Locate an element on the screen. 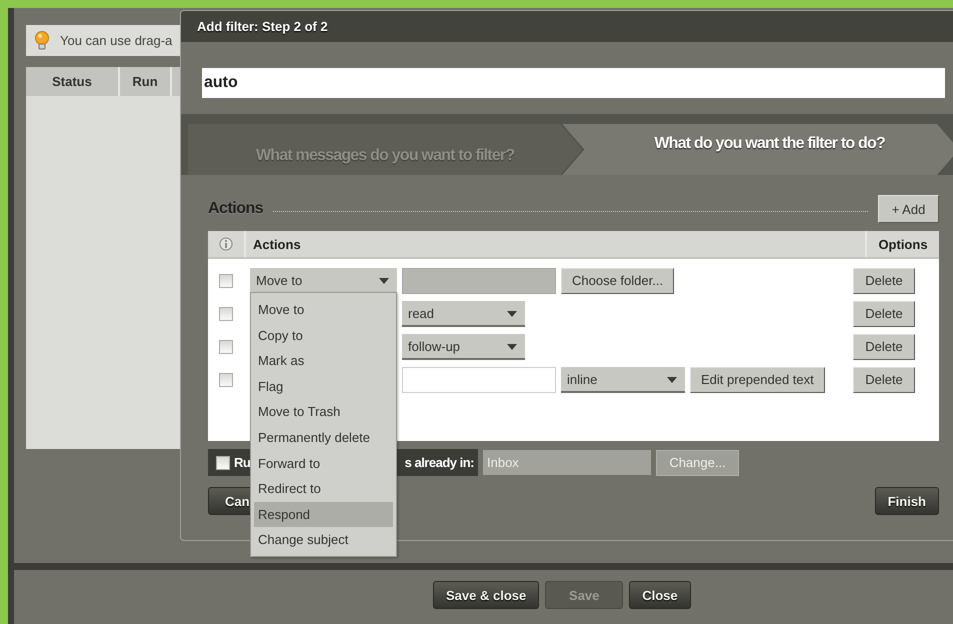 The image size is (953, 624). dialog-title: Add filter: Step 2 of 2 is located at coordinates (567, 26).